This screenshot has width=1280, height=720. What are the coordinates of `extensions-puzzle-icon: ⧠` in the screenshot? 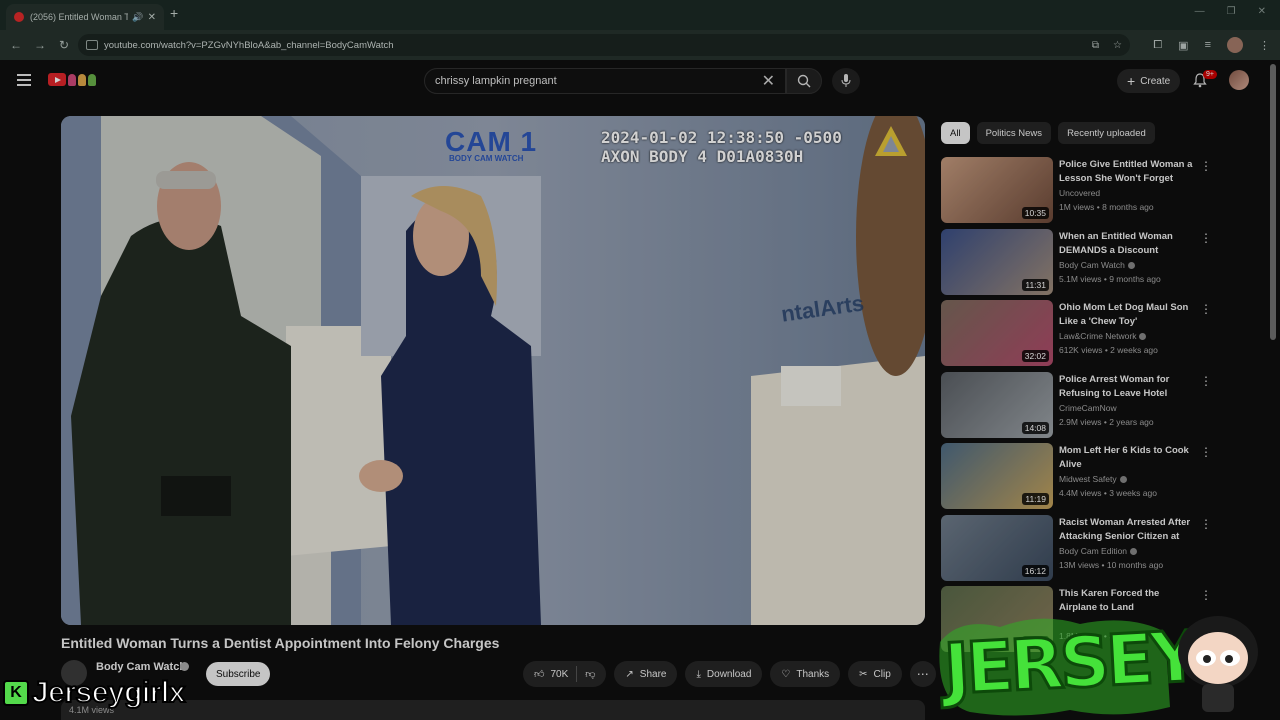 It's located at (1157, 45).